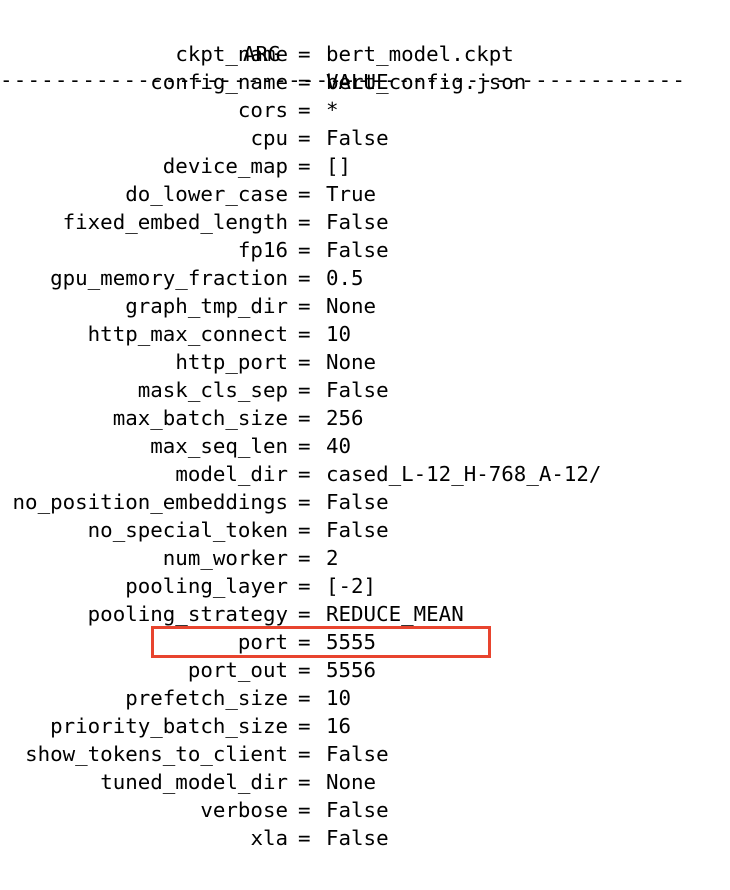 Image resolution: width=730 pixels, height=890 pixels. Describe the element at coordinates (351, 194) in the screenshot. I see `arg-value: True` at that location.